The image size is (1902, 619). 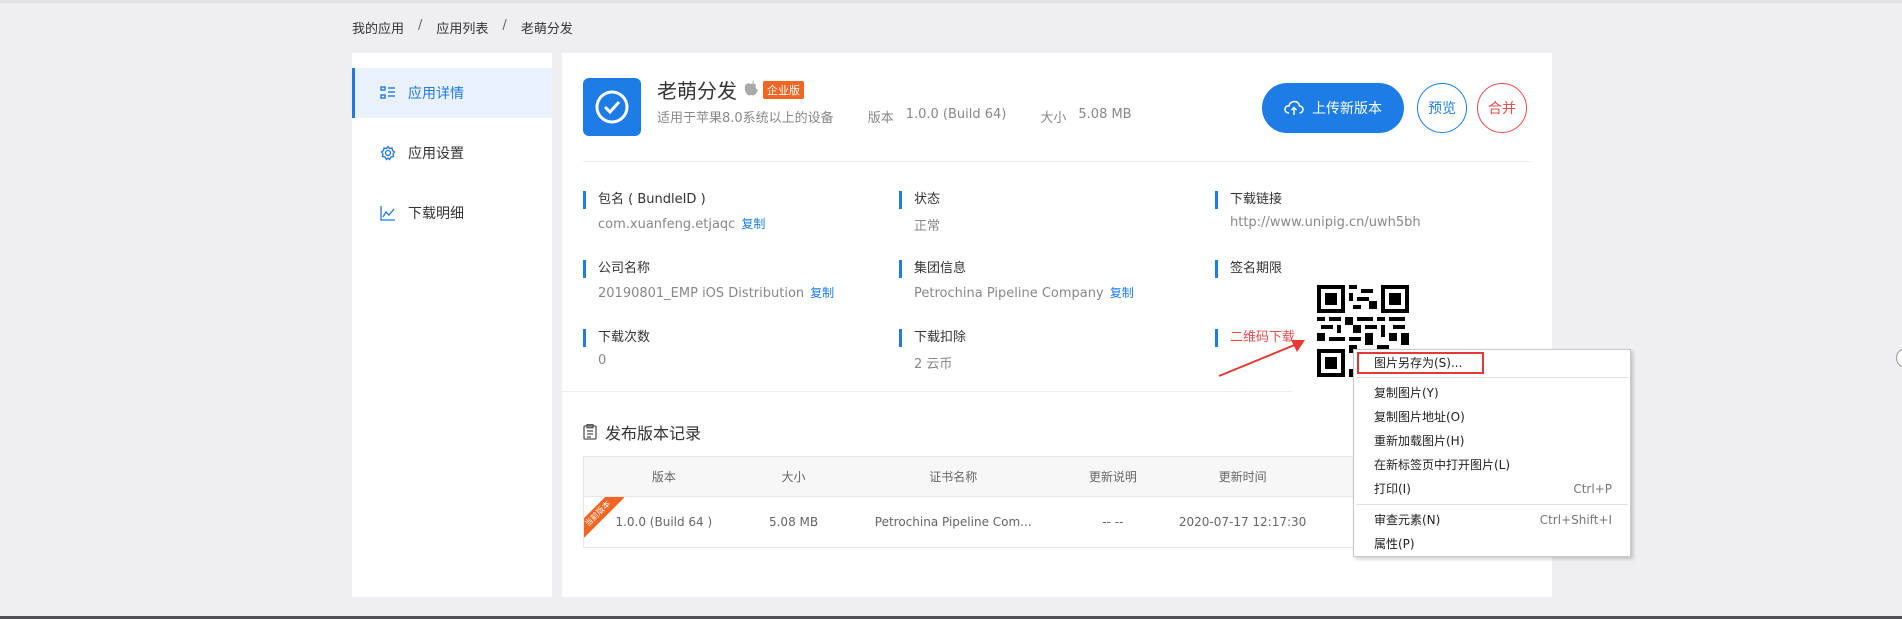 What do you see at coordinates (1442, 108) in the screenshot?
I see `preview-button: 预览` at bounding box center [1442, 108].